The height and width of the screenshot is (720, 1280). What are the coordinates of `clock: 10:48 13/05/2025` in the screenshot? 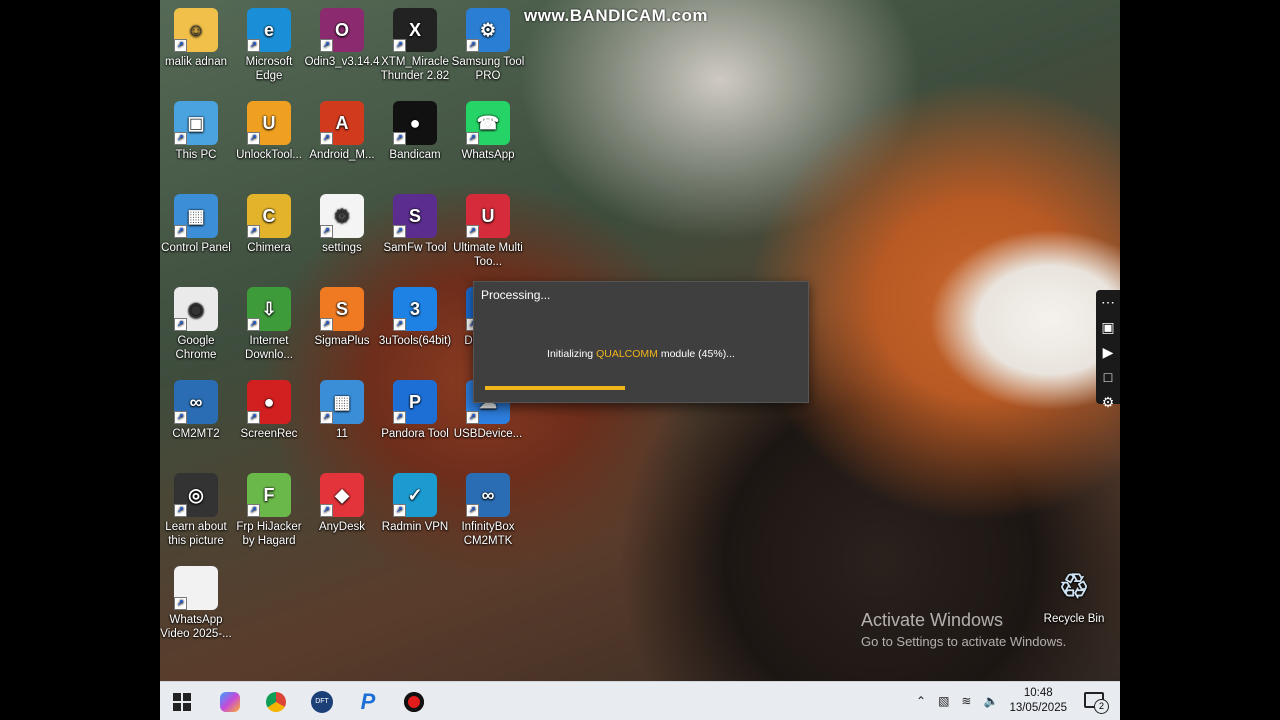 It's located at (1038, 701).